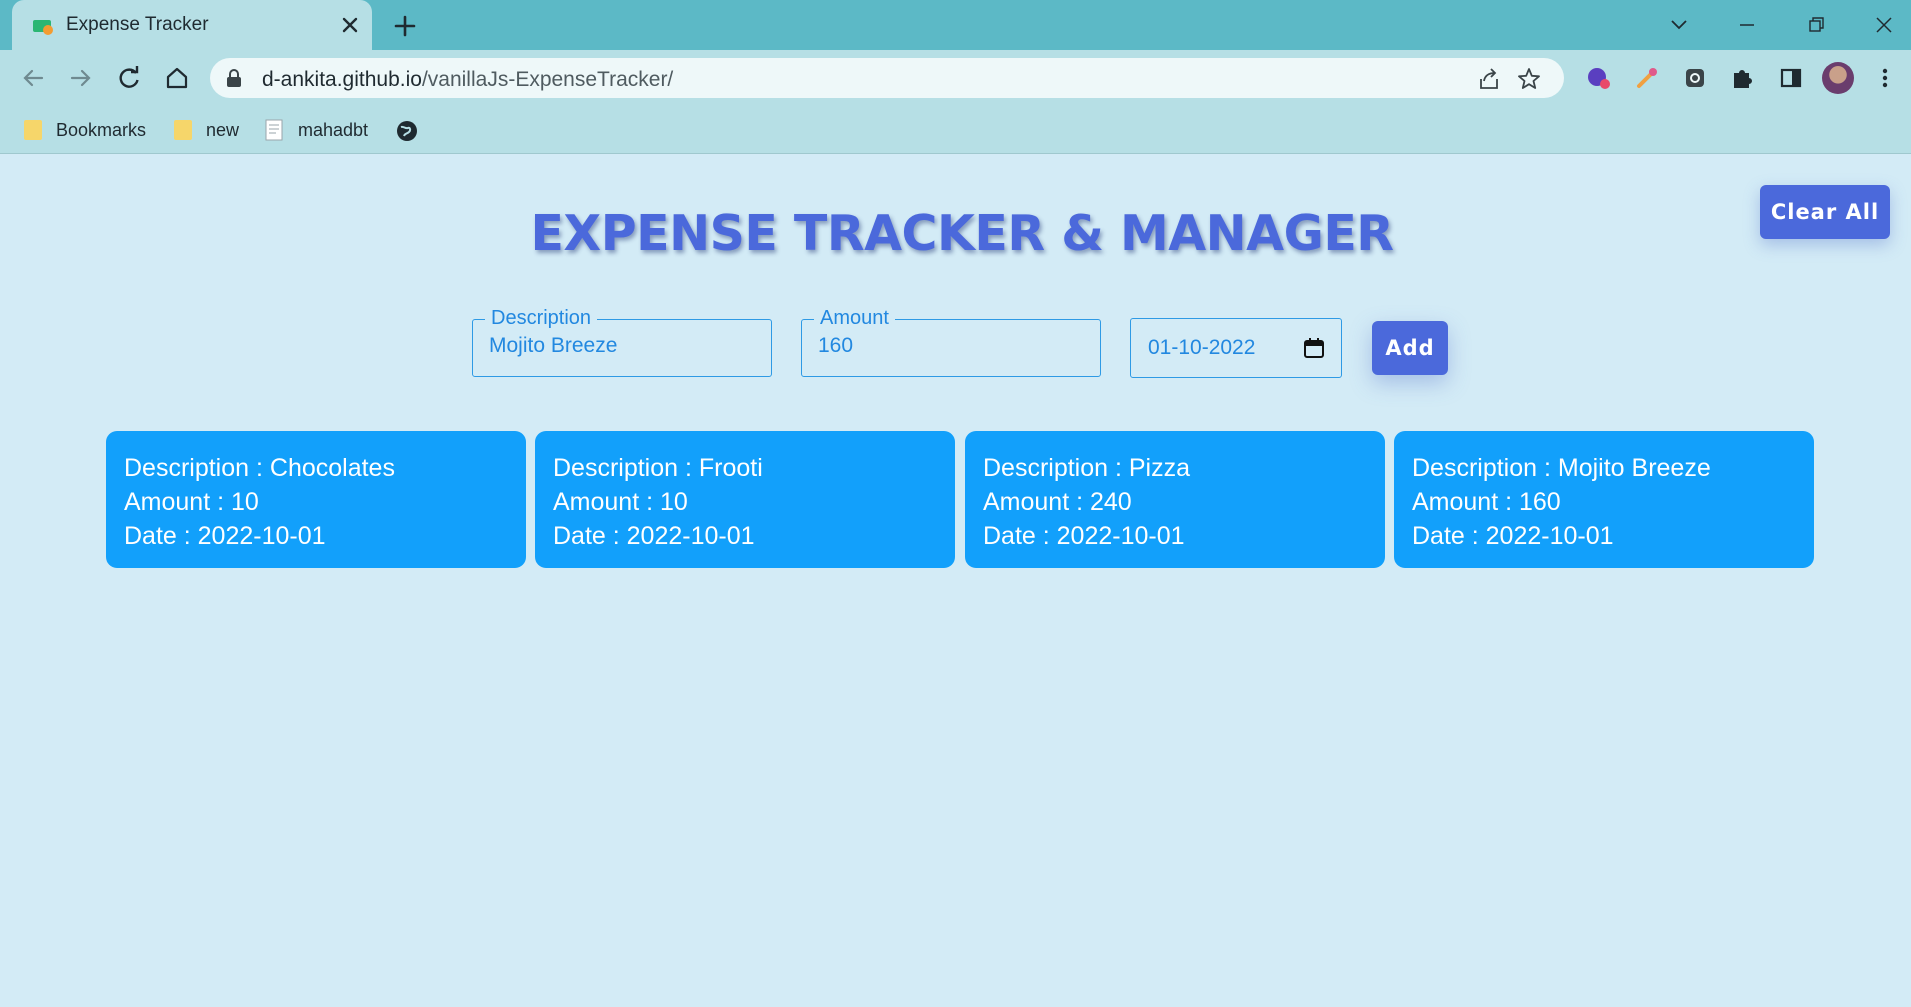 The width and height of the screenshot is (1911, 1007). What do you see at coordinates (234, 78) in the screenshot?
I see `lock-icon` at bounding box center [234, 78].